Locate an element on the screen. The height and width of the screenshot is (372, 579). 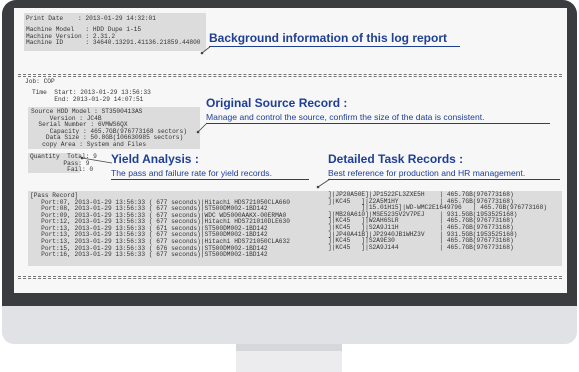
task-records-underline is located at coordinates (444, 179).